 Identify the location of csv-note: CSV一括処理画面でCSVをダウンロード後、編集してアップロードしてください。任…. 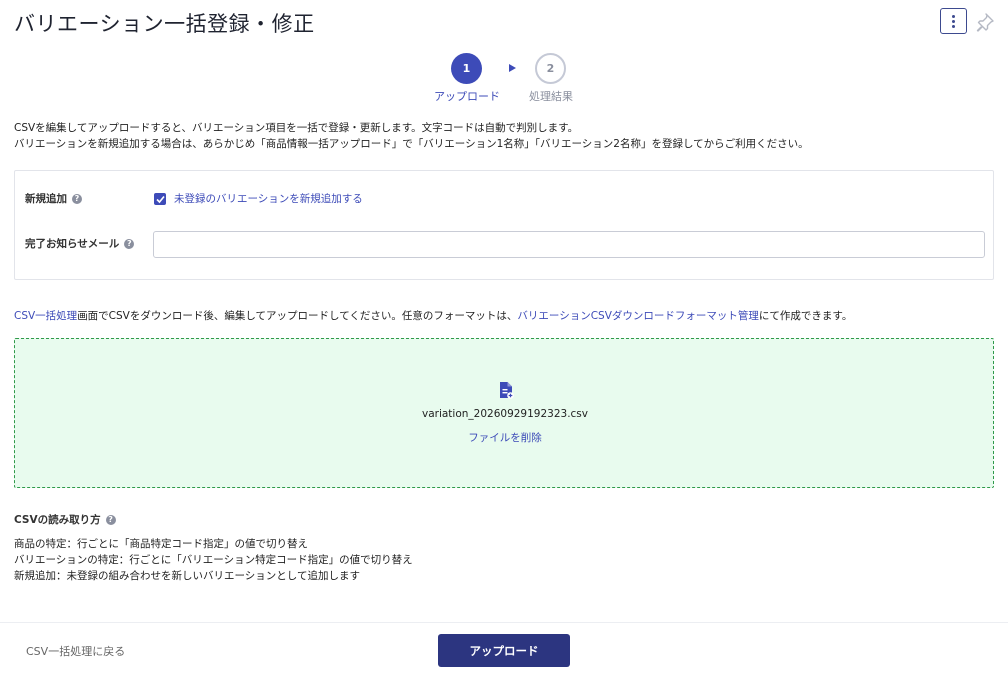
(433, 315).